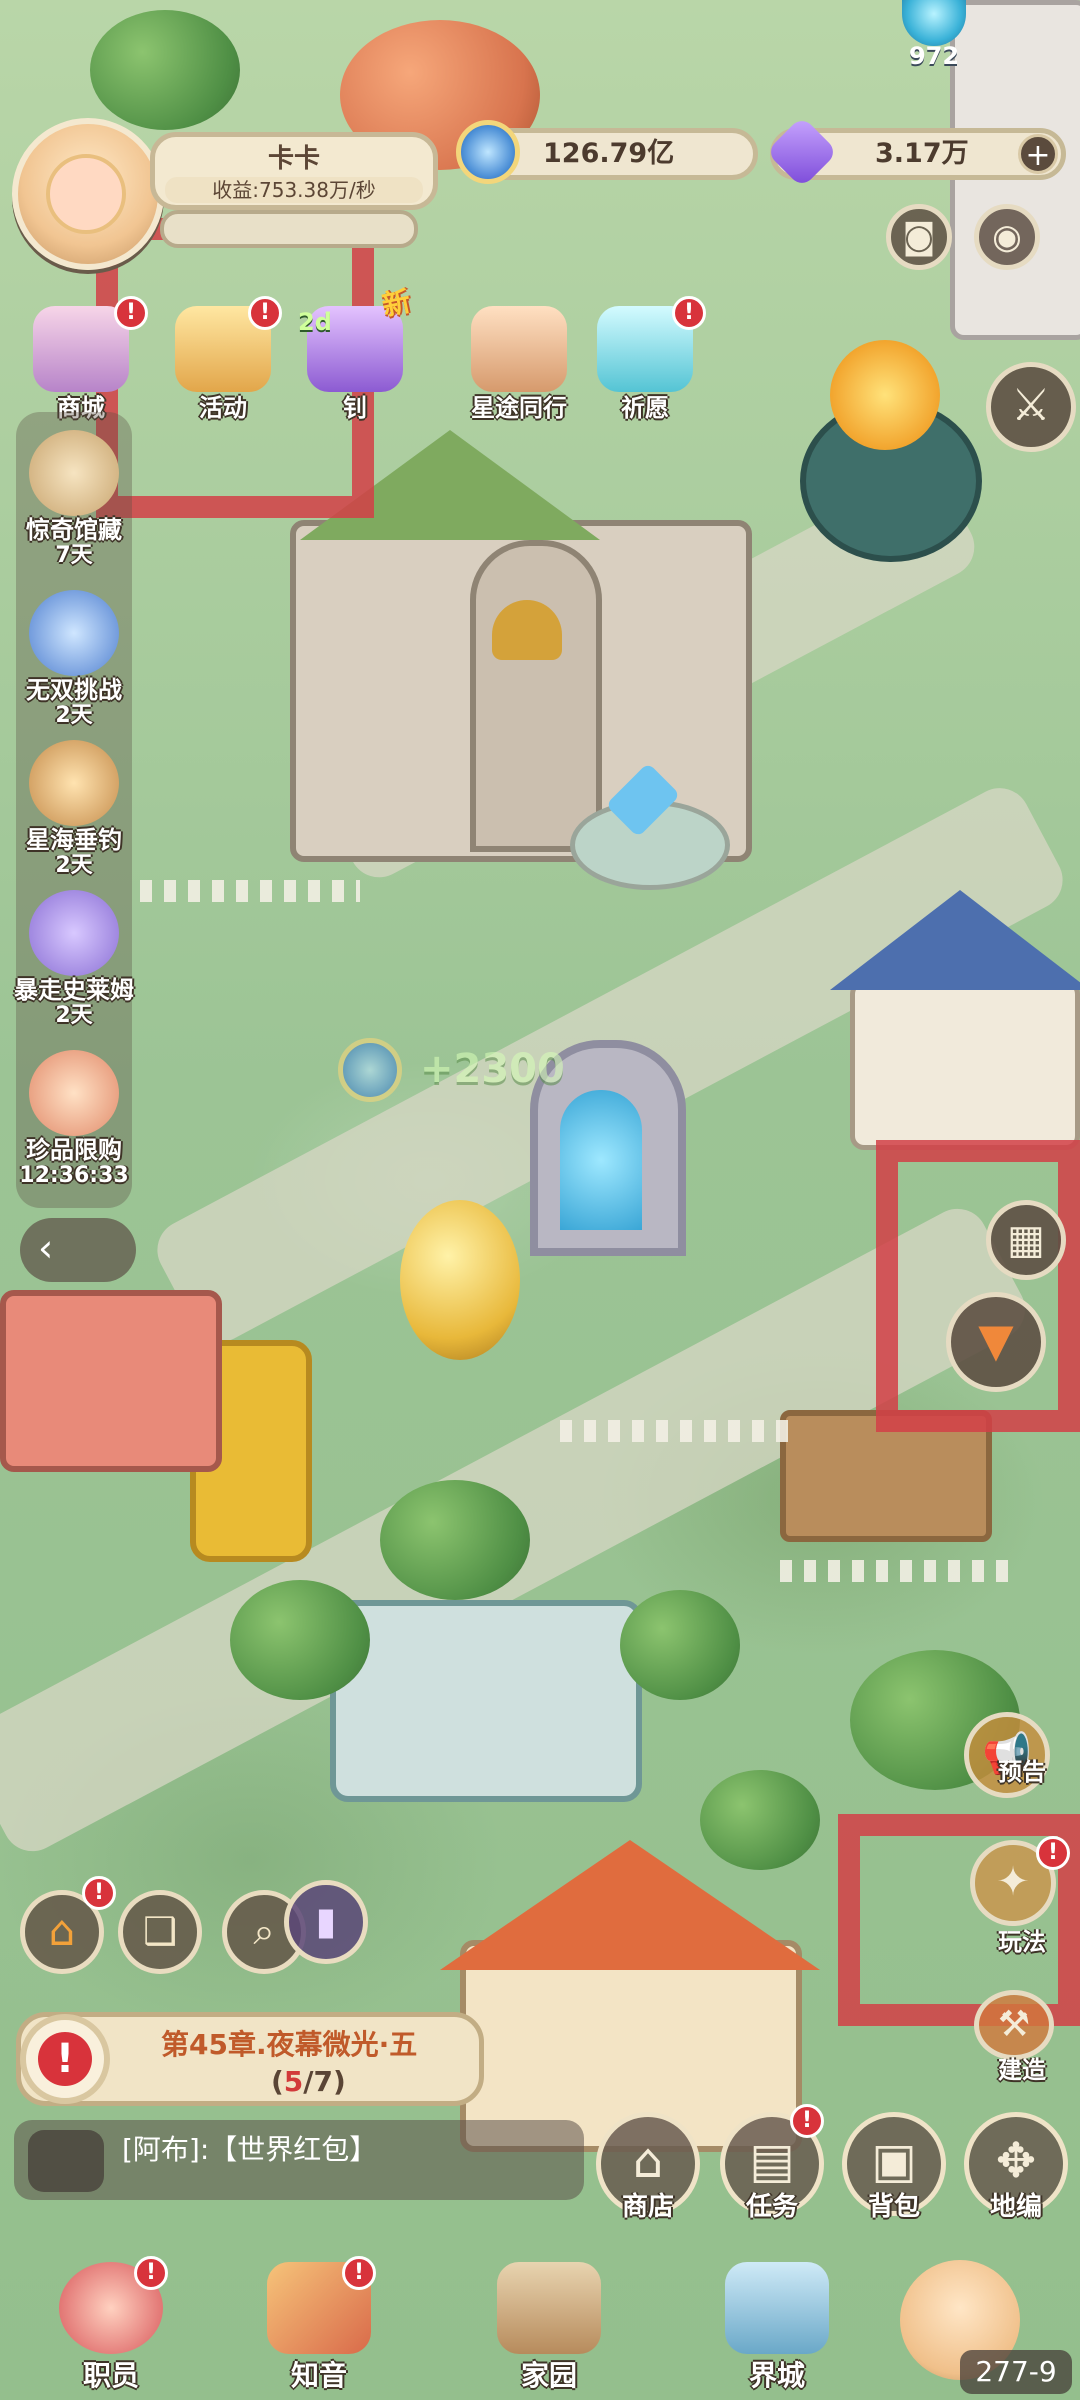 The image size is (1080, 2400). What do you see at coordinates (74, 840) in the screenshot?
I see `event-label: 星海垂钓` at bounding box center [74, 840].